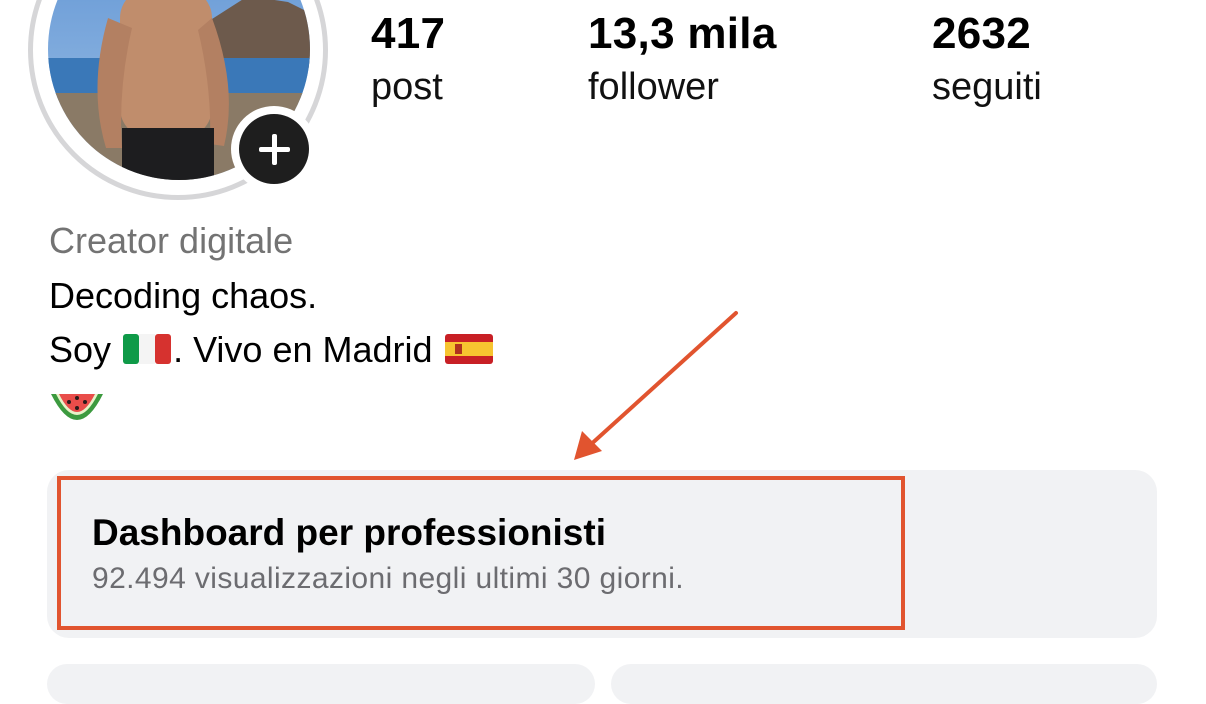 The image size is (1206, 704). I want to click on plus-icon, so click(274, 149).